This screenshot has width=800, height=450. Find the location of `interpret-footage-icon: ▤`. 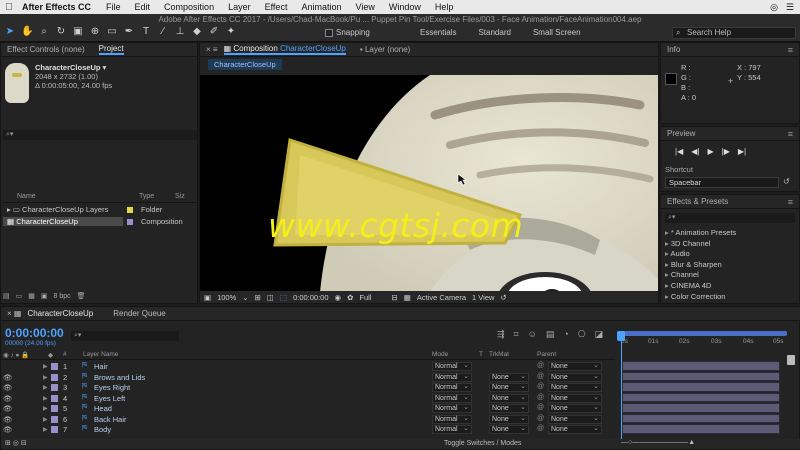

interpret-footage-icon: ▤ is located at coordinates (6, 296).